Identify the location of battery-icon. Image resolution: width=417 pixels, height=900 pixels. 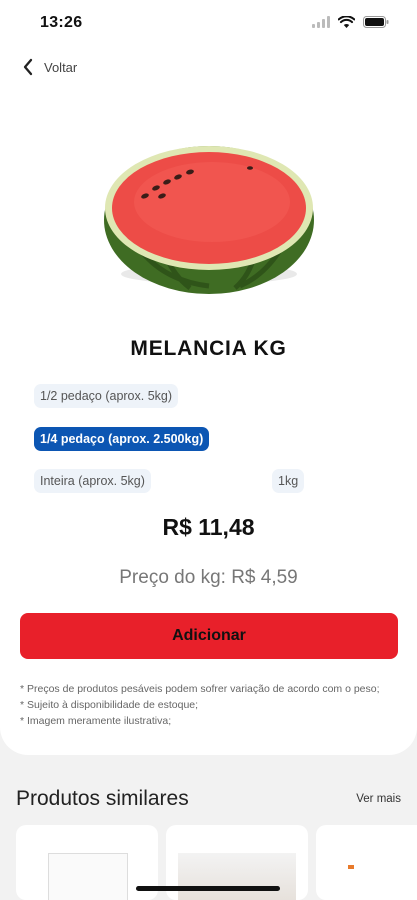
(376, 22).